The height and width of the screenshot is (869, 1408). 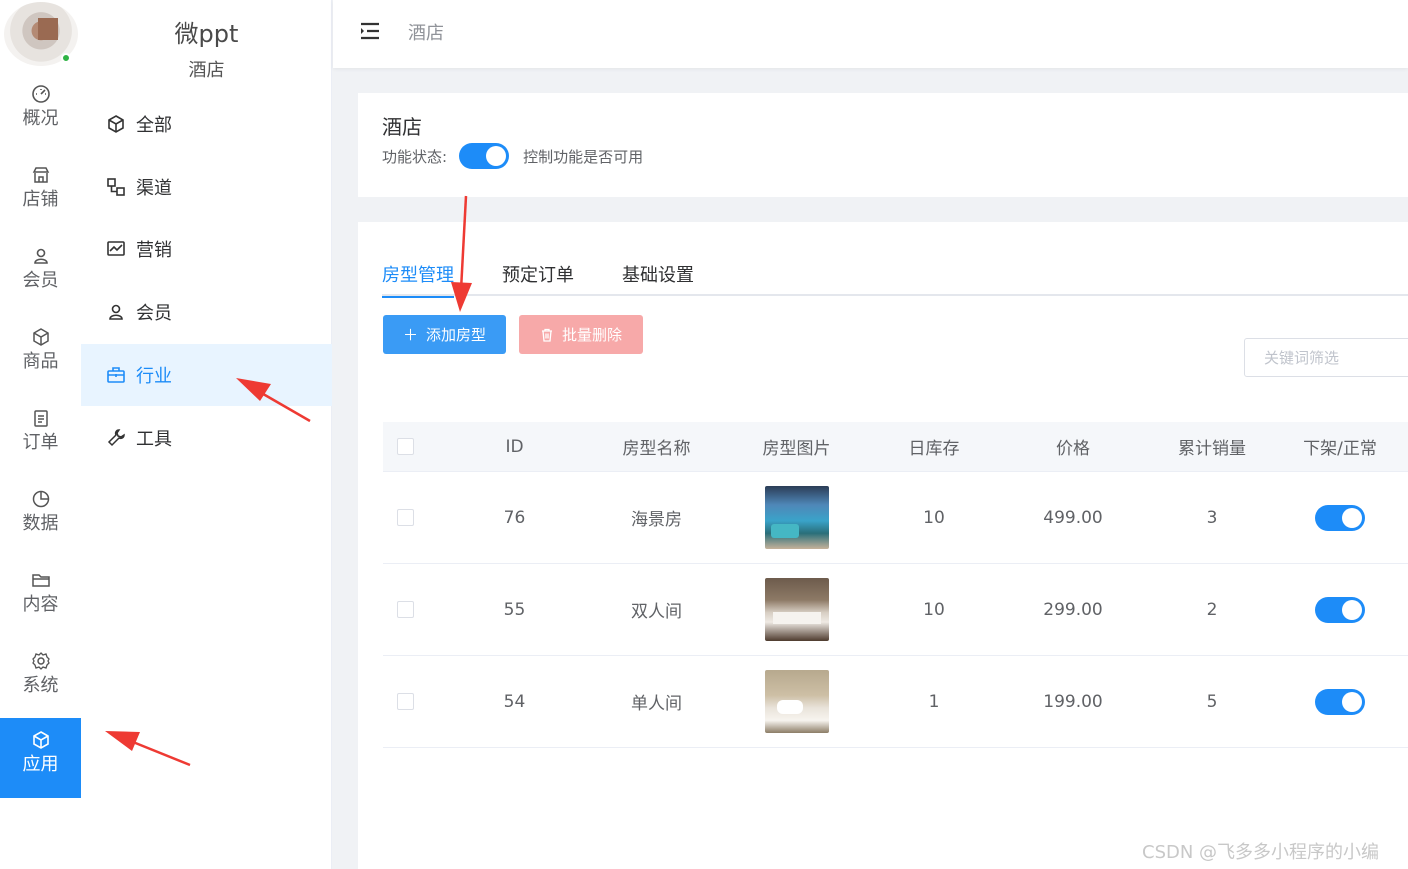 I want to click on box-icon, so click(x=40, y=337).